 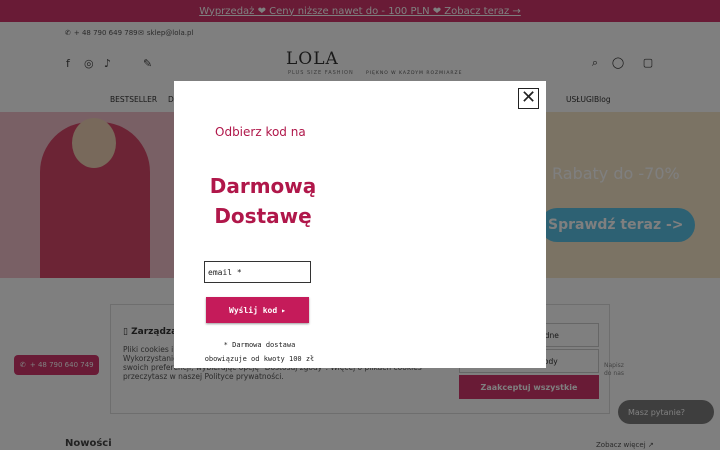 What do you see at coordinates (283, 310) in the screenshot?
I see `arrow-right-icon: ▸` at bounding box center [283, 310].